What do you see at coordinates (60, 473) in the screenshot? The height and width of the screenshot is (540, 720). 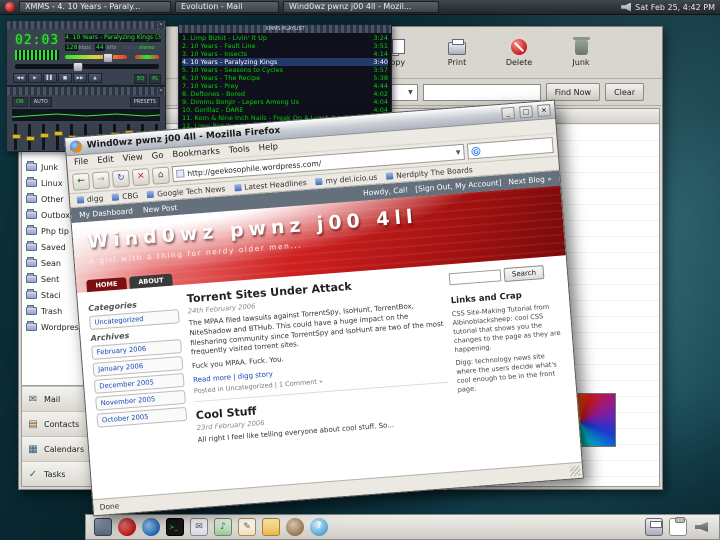 I see `tasks-shortcut: Tasks` at bounding box center [60, 473].